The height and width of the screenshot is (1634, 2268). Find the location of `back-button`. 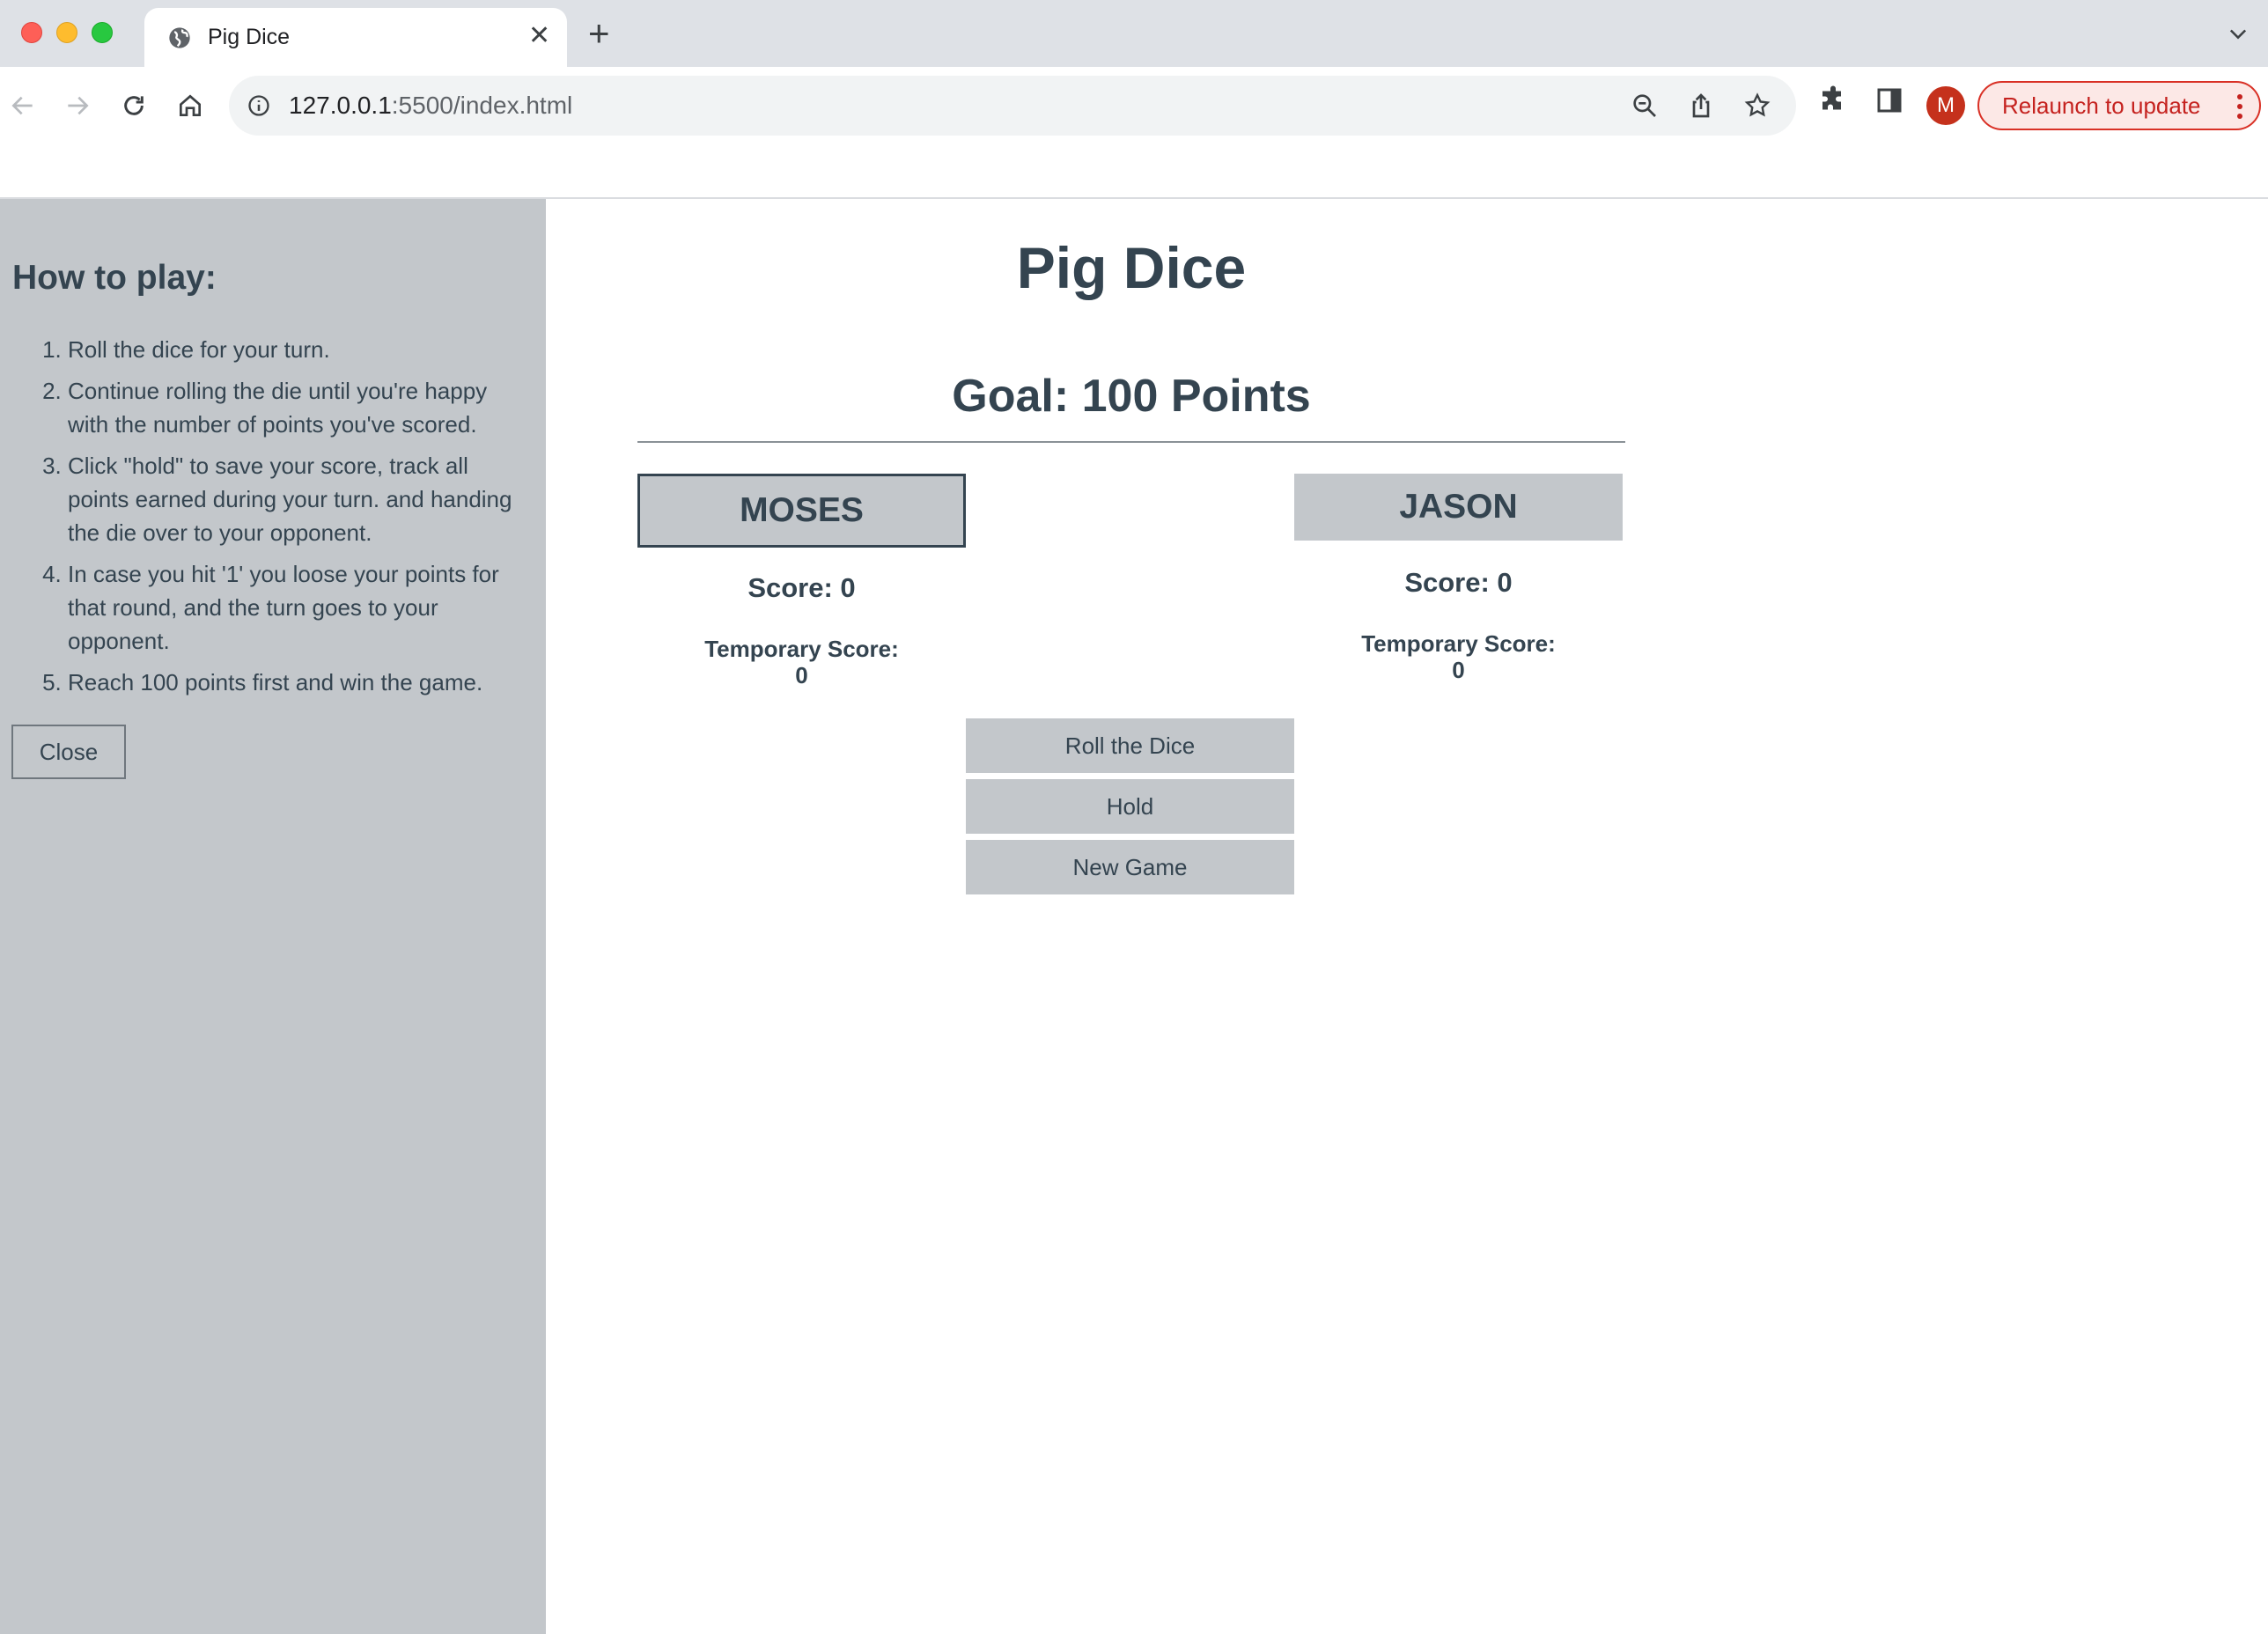

back-button is located at coordinates (23, 106).